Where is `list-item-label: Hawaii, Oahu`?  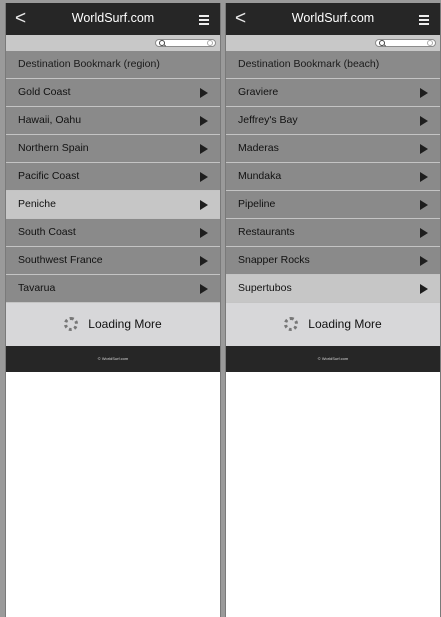
list-item-label: Hawaii, Oahu is located at coordinates (50, 120).